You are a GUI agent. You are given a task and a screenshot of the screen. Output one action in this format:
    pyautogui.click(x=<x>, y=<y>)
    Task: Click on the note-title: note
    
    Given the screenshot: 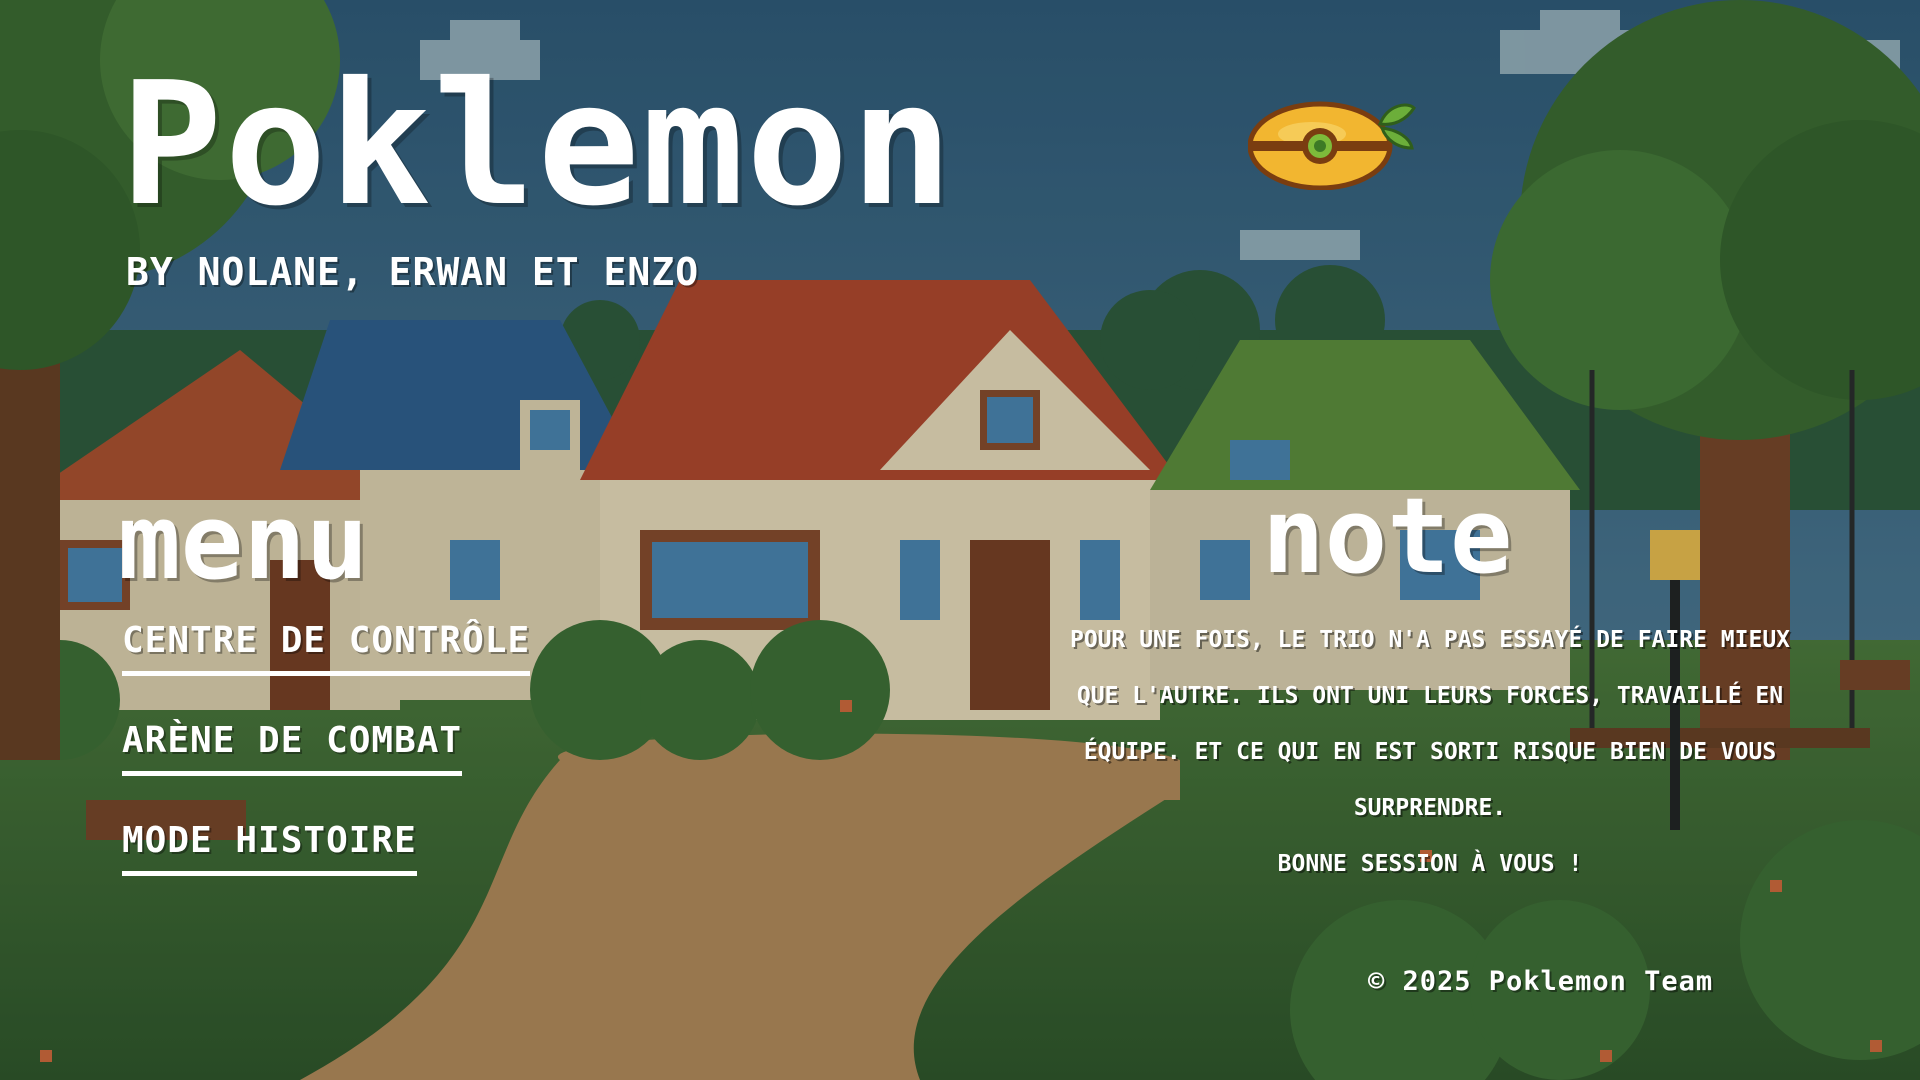 What is the action you would take?
    pyautogui.click(x=1387, y=536)
    